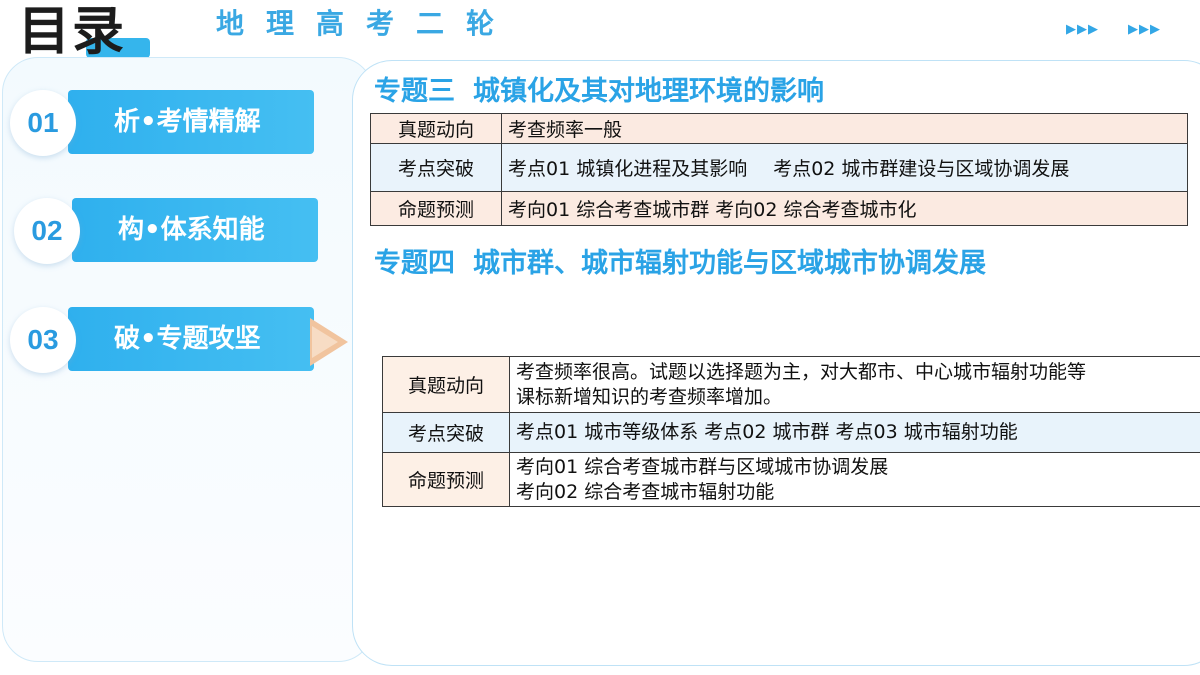 This screenshot has width=1200, height=675. Describe the element at coordinates (47, 231) in the screenshot. I see `nav-number: 02` at that location.